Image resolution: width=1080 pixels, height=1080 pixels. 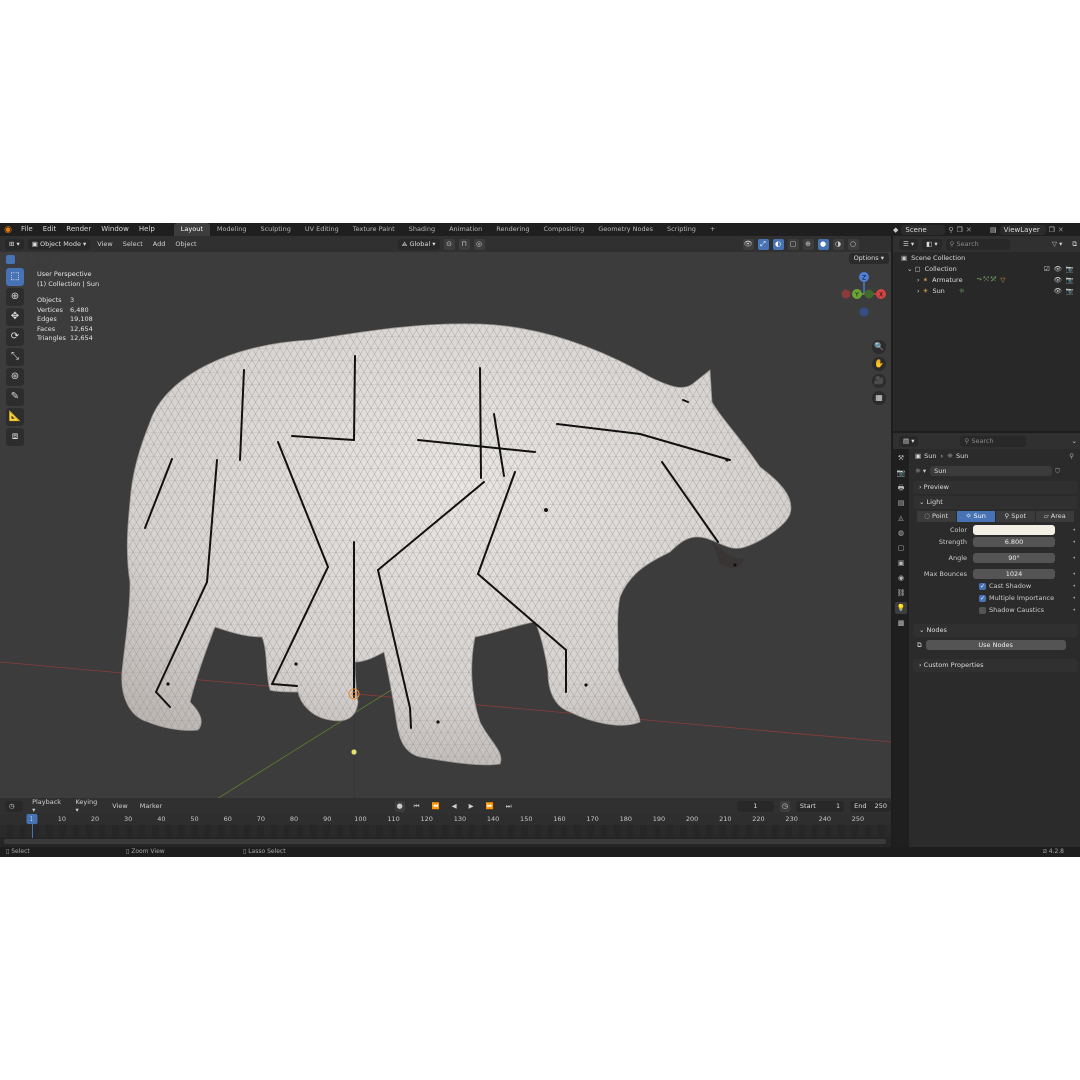 I want to click on tab-compositing: Compositing, so click(x=563, y=229).